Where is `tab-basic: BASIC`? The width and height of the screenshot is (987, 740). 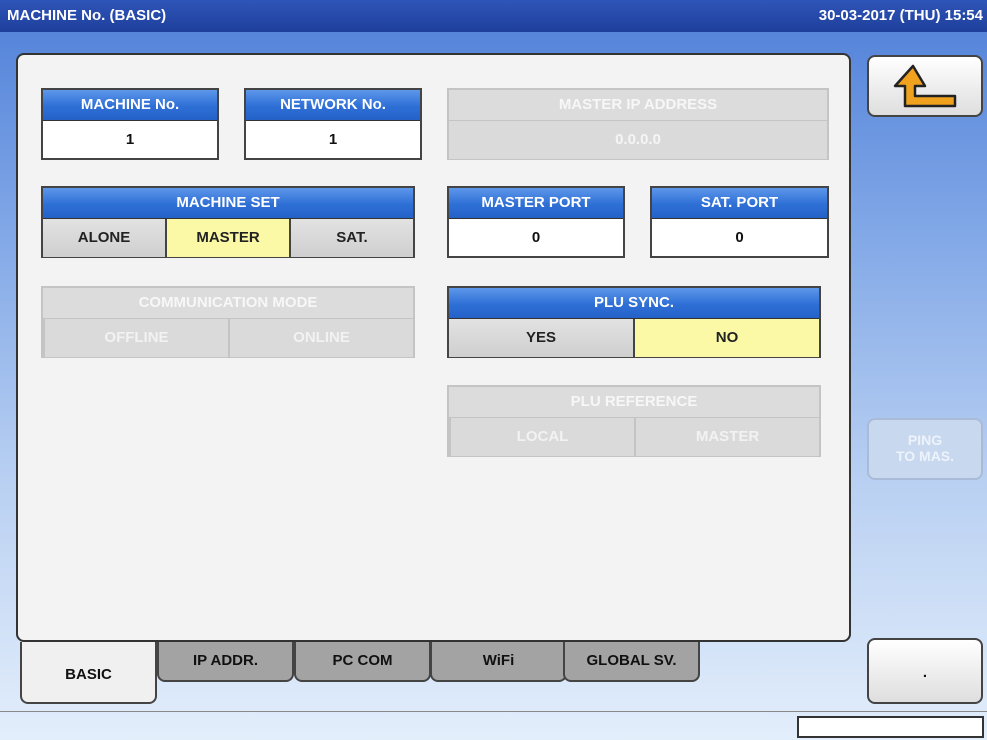
tab-basic: BASIC is located at coordinates (88, 673).